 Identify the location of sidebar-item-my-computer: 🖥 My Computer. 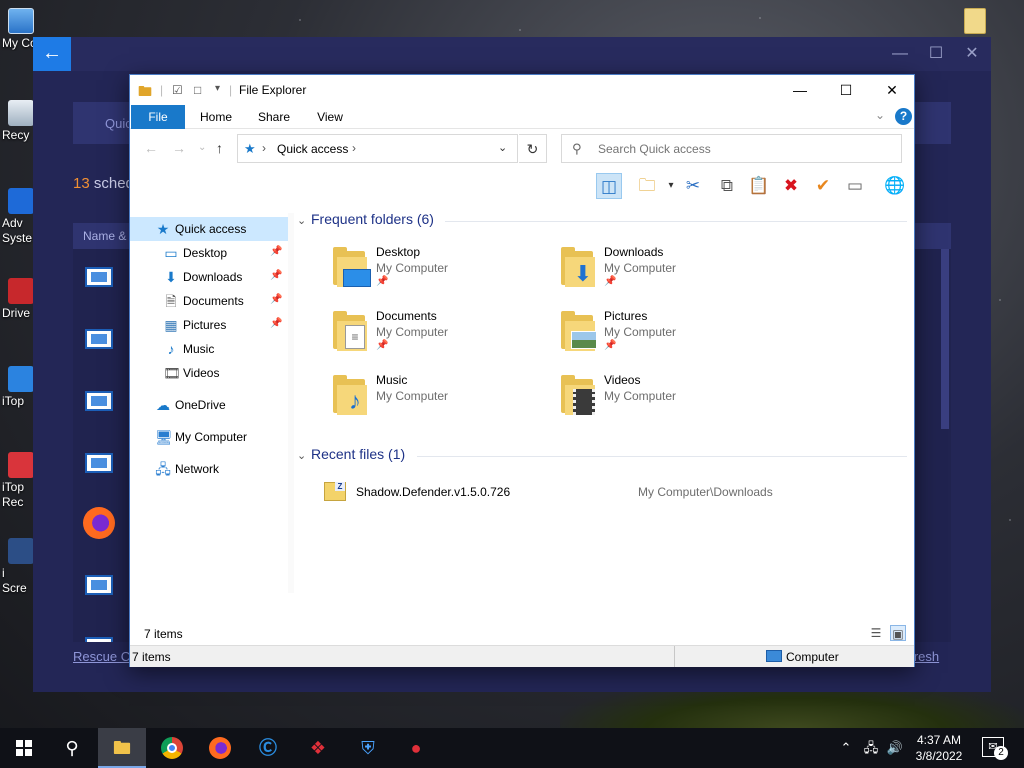
(209, 437).